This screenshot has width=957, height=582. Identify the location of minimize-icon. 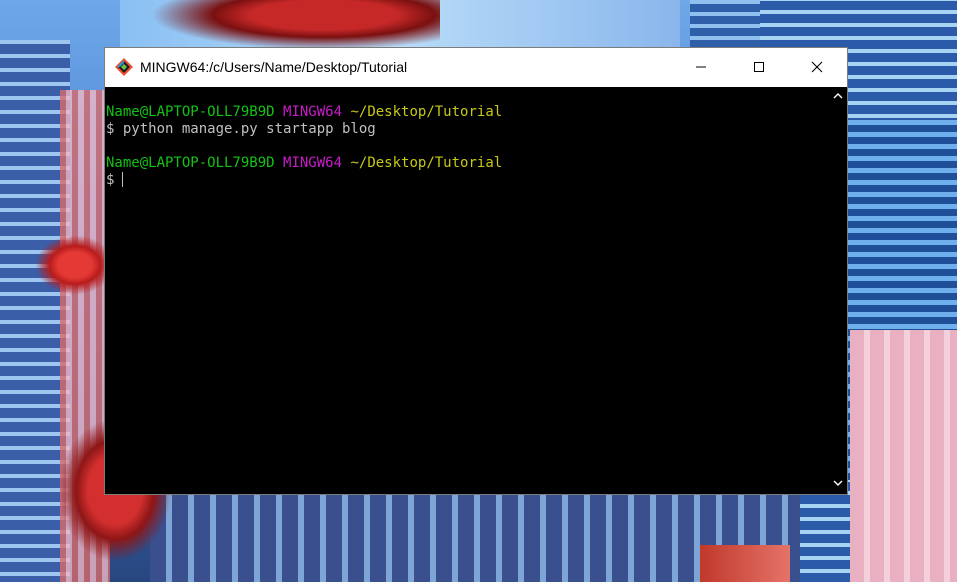
(701, 67).